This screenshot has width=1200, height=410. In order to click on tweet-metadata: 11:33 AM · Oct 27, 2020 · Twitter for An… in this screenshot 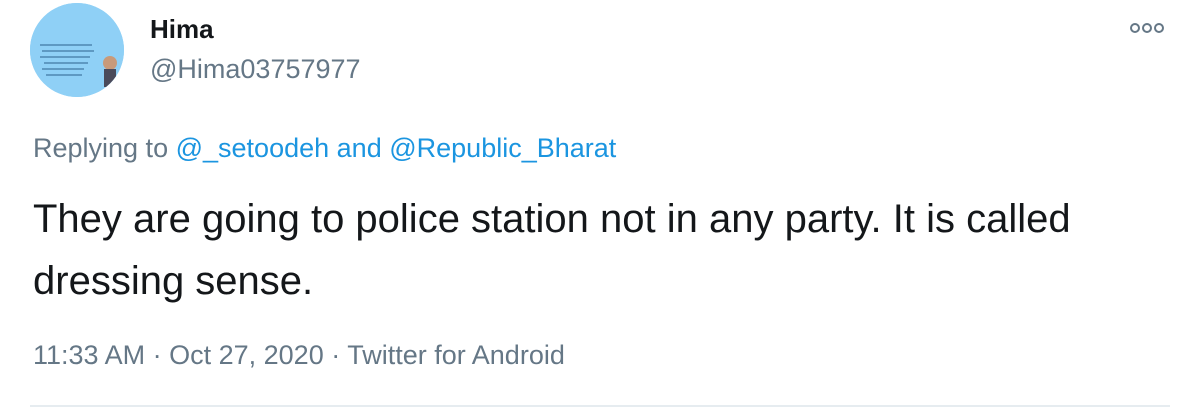, I will do `click(299, 355)`.